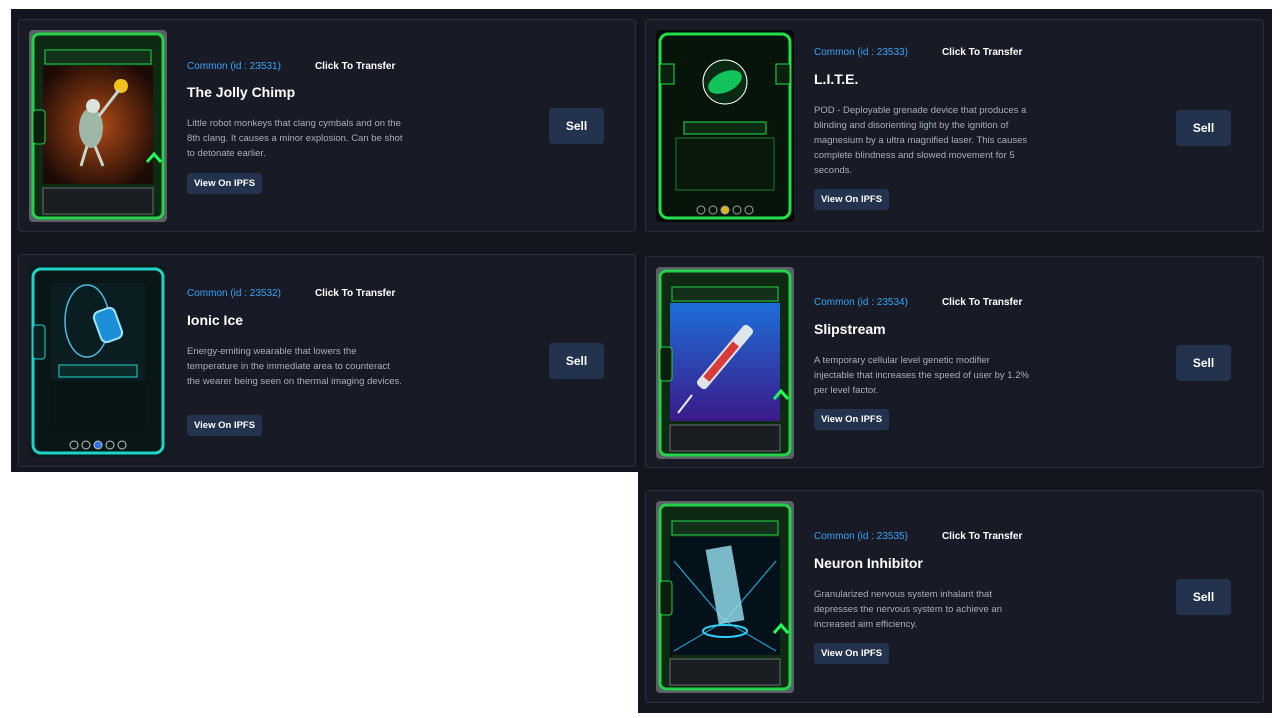 The image size is (1280, 718). What do you see at coordinates (861, 302) in the screenshot?
I see `rarity-label: Common (id : 23534)` at bounding box center [861, 302].